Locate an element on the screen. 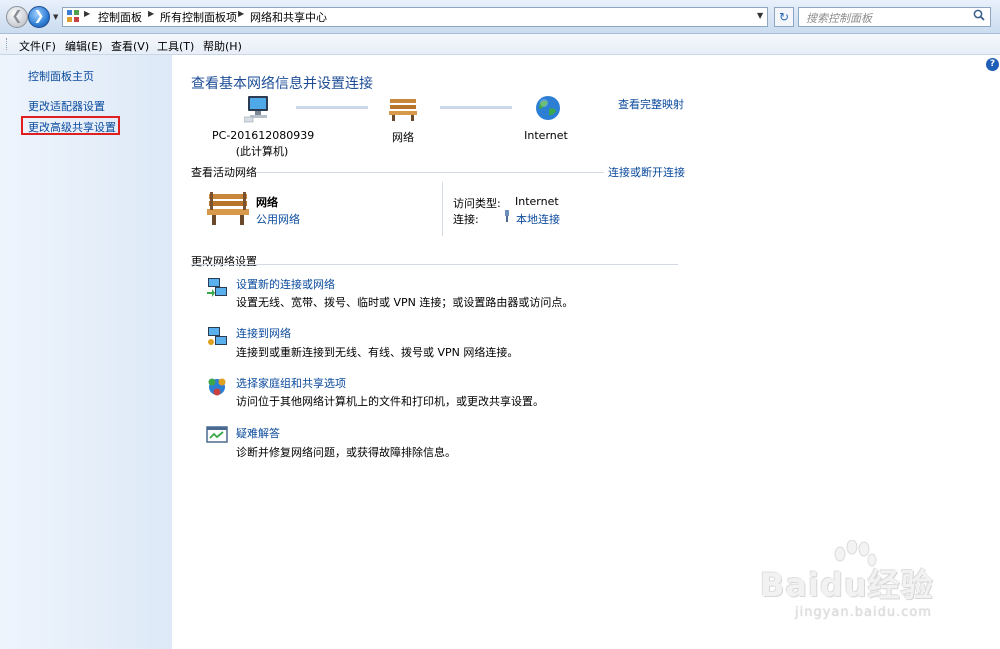 Image resolution: width=1000 pixels, height=649 pixels. help-icon: ? is located at coordinates (992, 64).